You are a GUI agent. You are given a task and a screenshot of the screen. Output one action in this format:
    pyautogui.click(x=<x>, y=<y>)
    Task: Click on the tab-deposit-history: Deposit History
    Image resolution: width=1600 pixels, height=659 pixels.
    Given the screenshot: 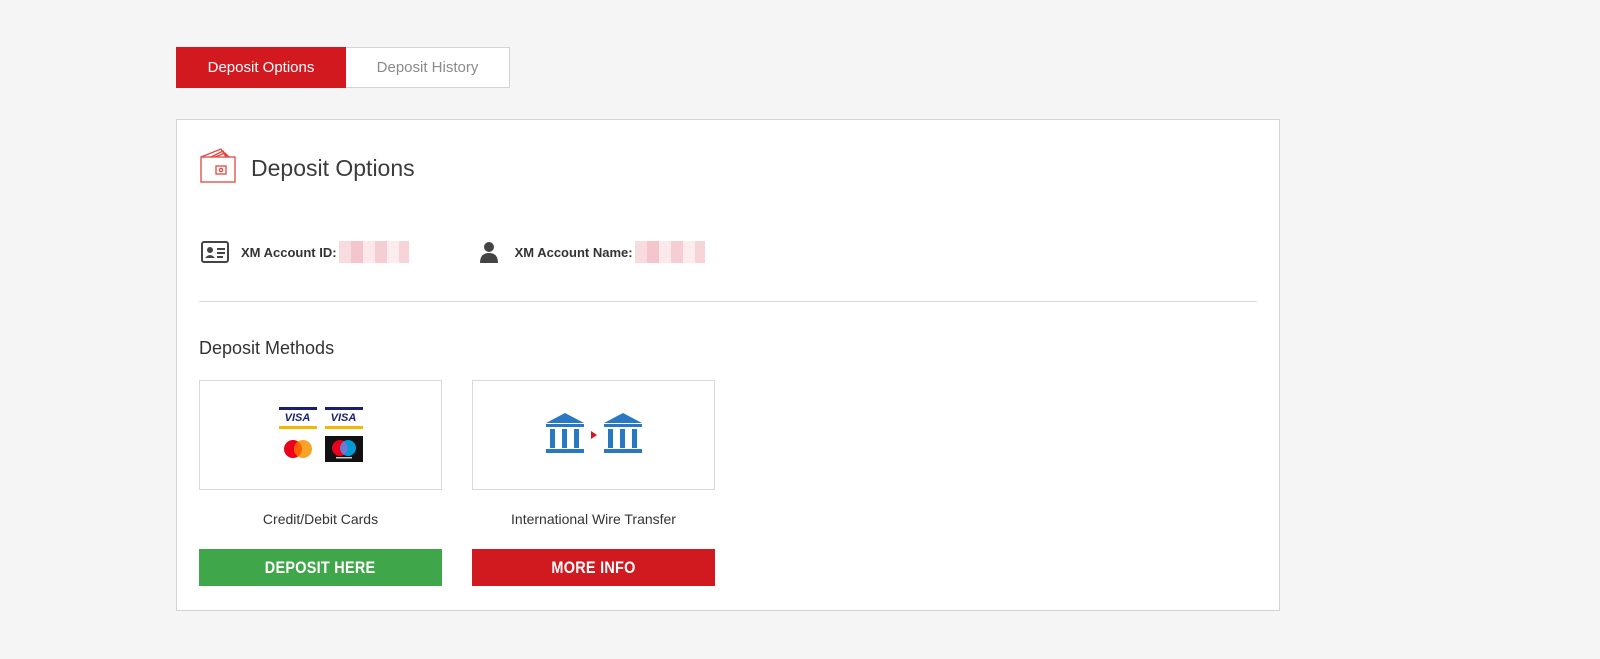 What is the action you would take?
    pyautogui.click(x=428, y=67)
    